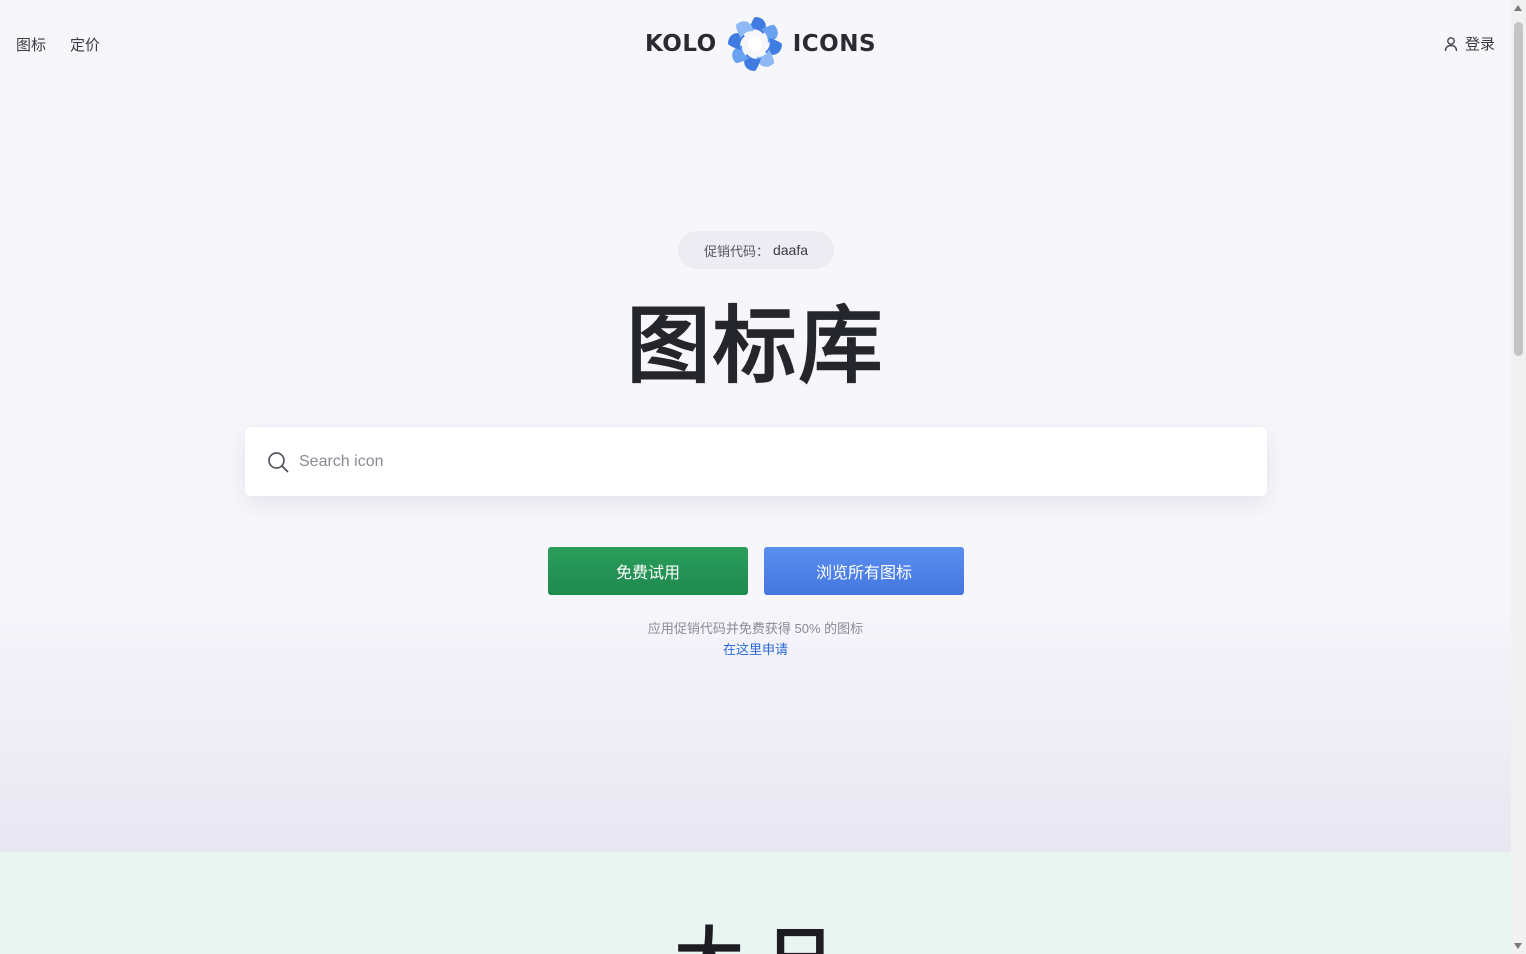 This screenshot has height=954, width=1526. What do you see at coordinates (1518, 189) in the screenshot?
I see `scrollbar-thumb` at bounding box center [1518, 189].